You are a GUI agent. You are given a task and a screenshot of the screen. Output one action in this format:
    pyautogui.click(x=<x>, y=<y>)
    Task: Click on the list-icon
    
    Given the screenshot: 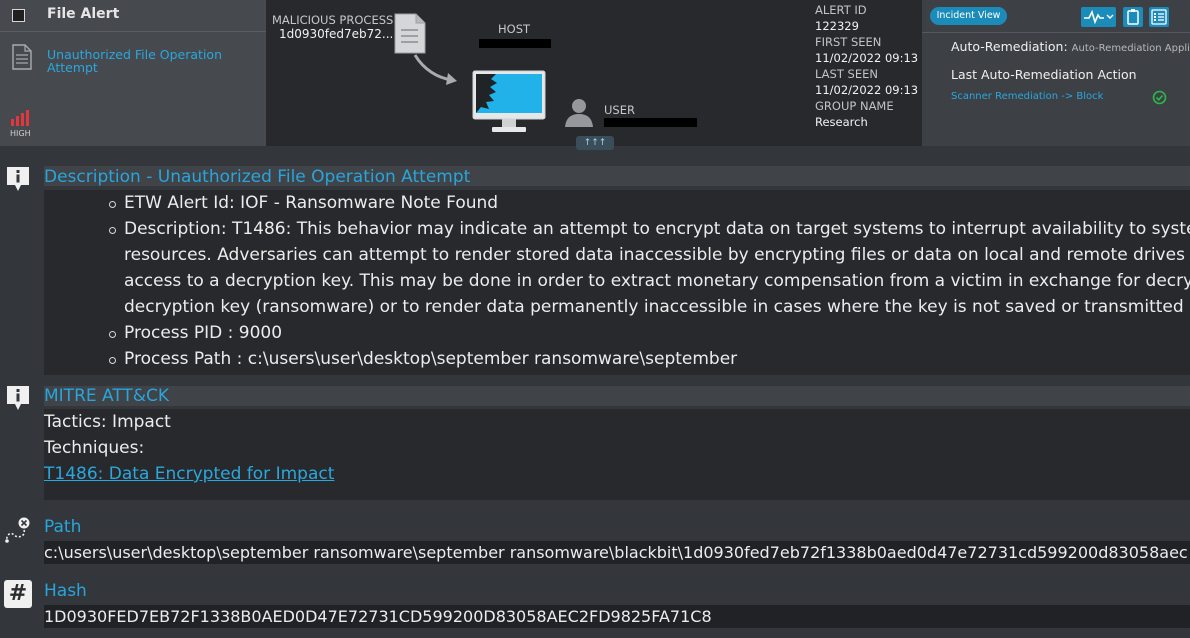 What is the action you would take?
    pyautogui.click(x=1159, y=17)
    